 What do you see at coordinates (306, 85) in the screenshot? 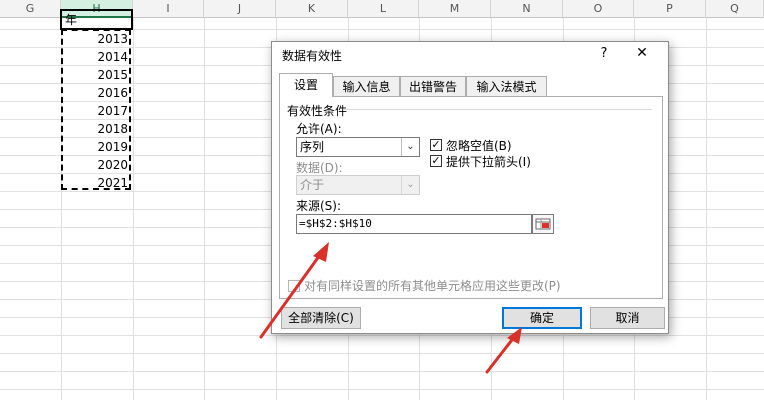
I see `tab-settings: 设置` at bounding box center [306, 85].